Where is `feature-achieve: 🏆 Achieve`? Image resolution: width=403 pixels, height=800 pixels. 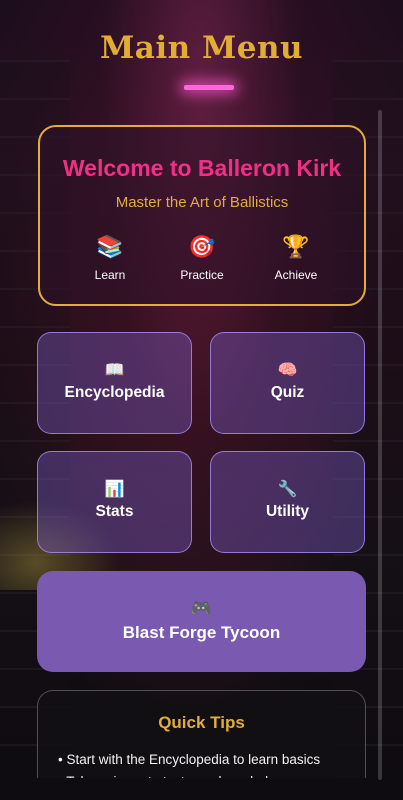 feature-achieve: 🏆 Achieve is located at coordinates (296, 258).